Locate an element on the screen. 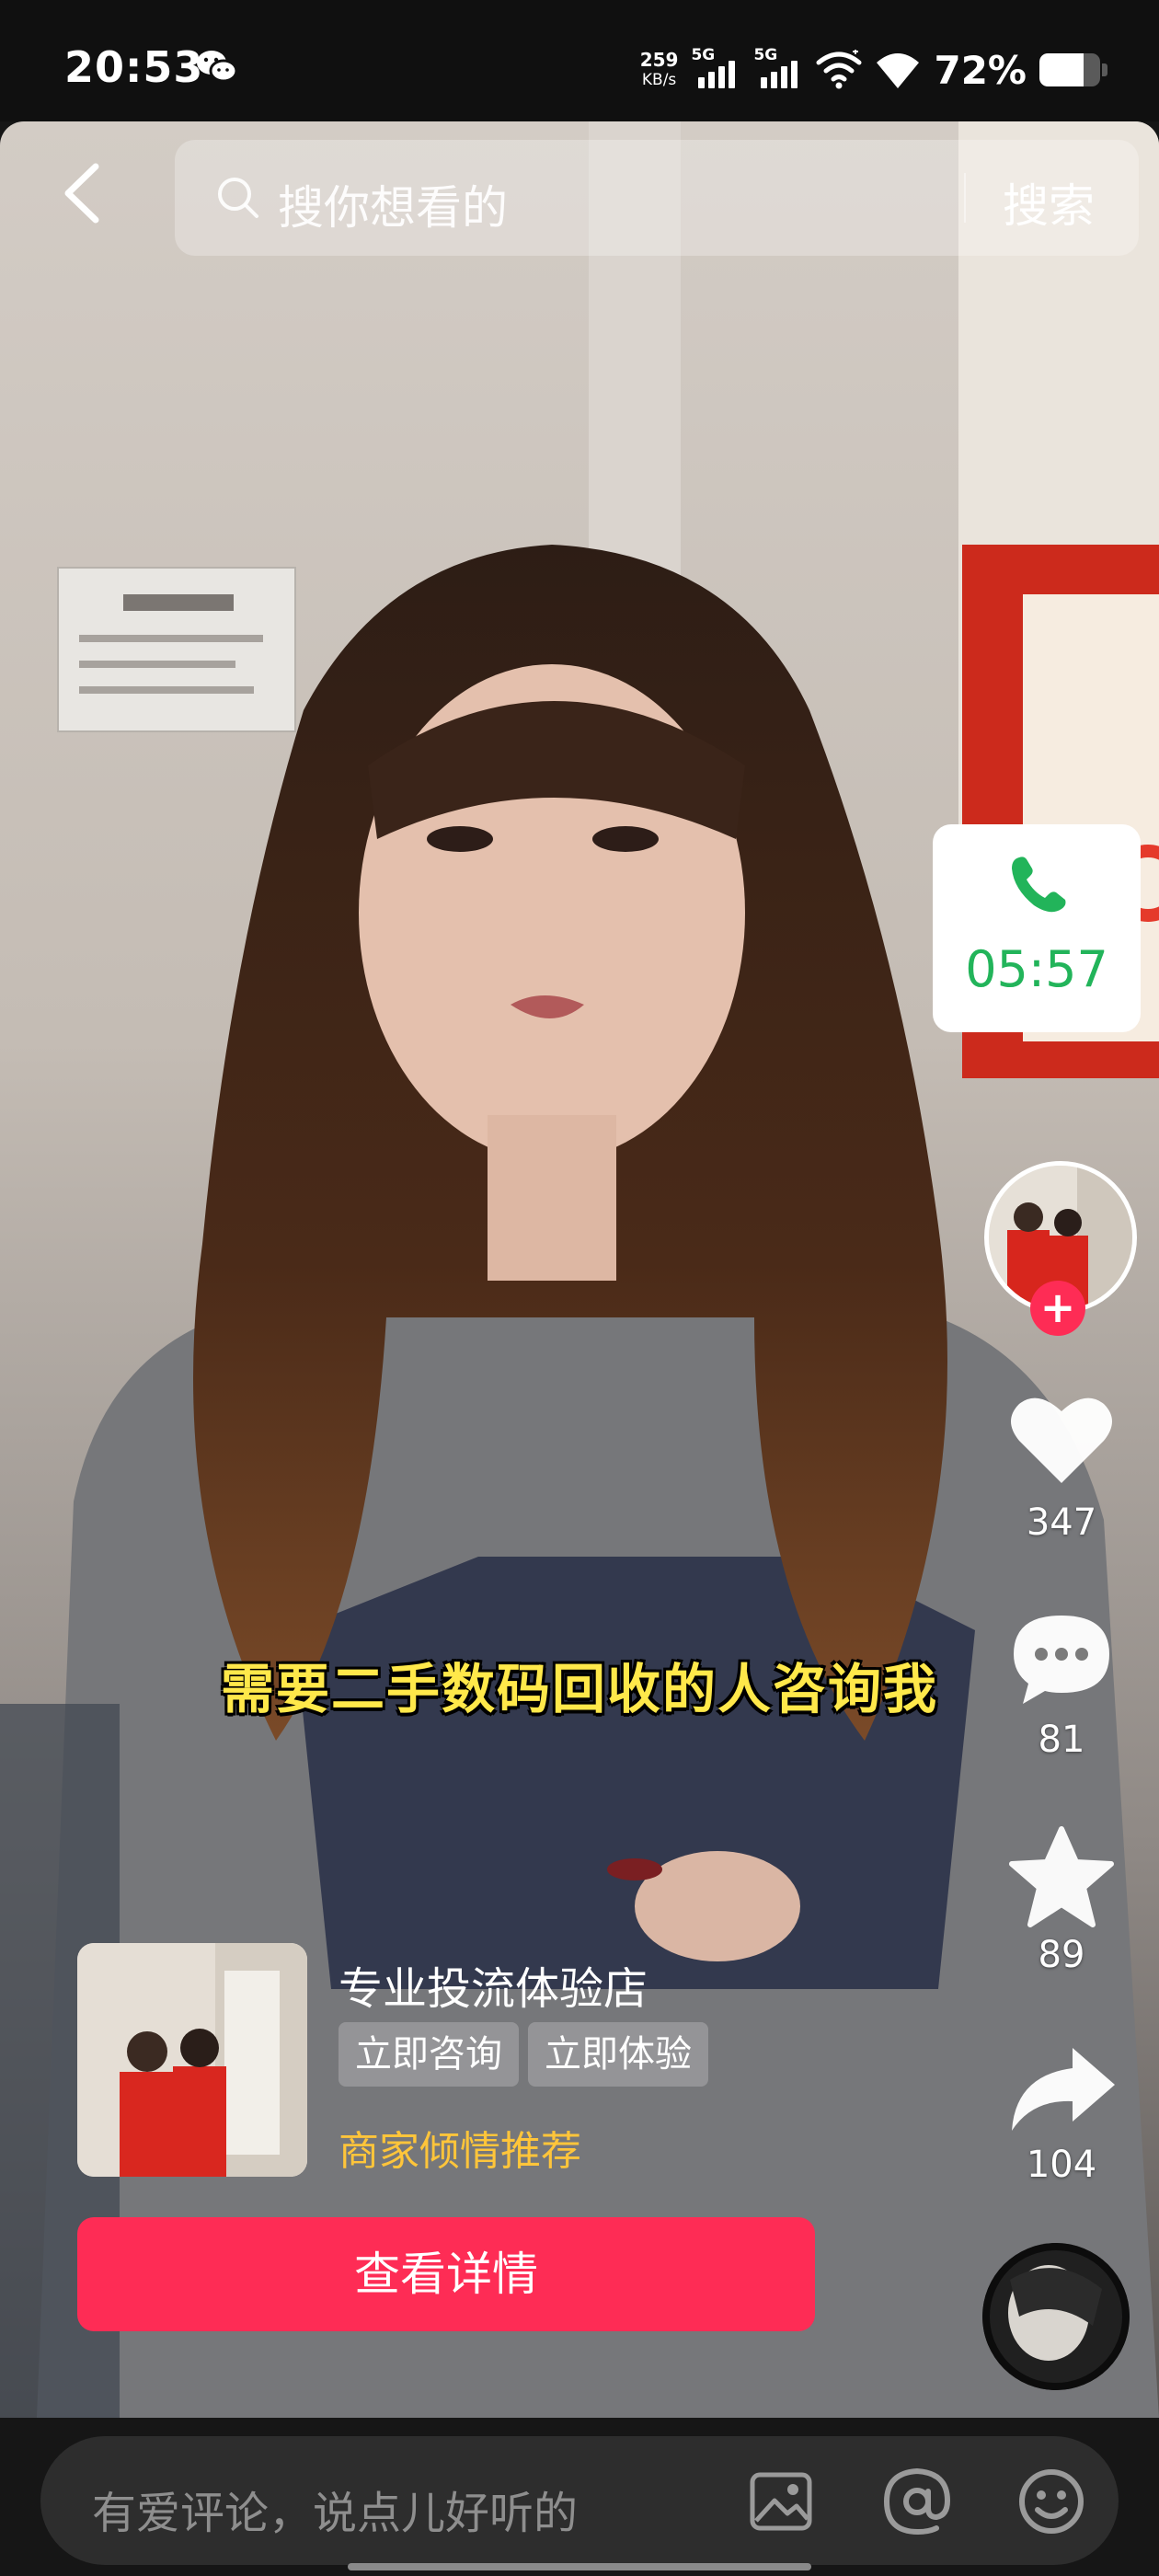 The height and width of the screenshot is (2576, 1159). image-icon is located at coordinates (781, 2501).